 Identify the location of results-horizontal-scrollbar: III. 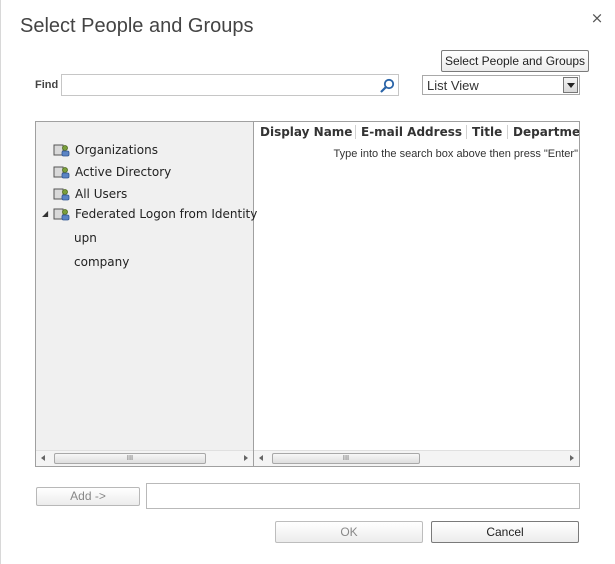
(416, 458).